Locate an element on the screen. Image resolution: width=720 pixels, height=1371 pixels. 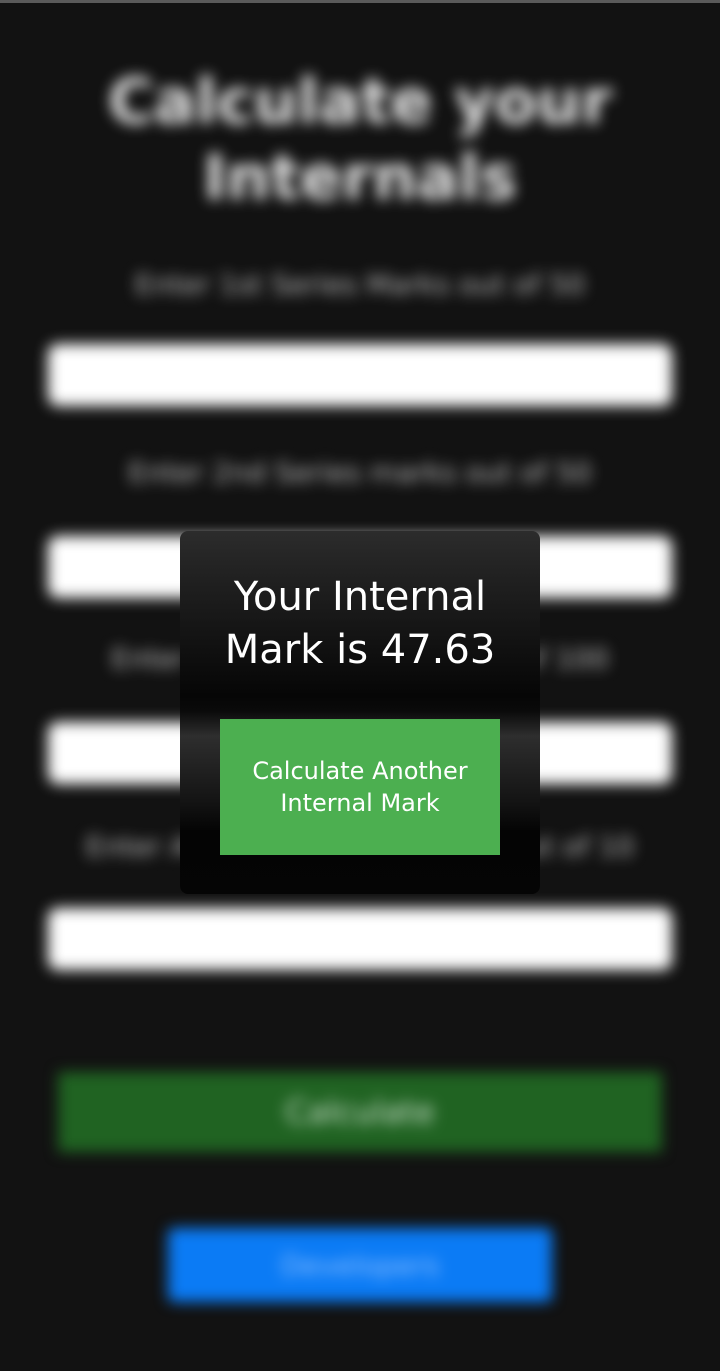
field-label-series2: Enter 2nd Series marks out of 50 is located at coordinates (360, 472).